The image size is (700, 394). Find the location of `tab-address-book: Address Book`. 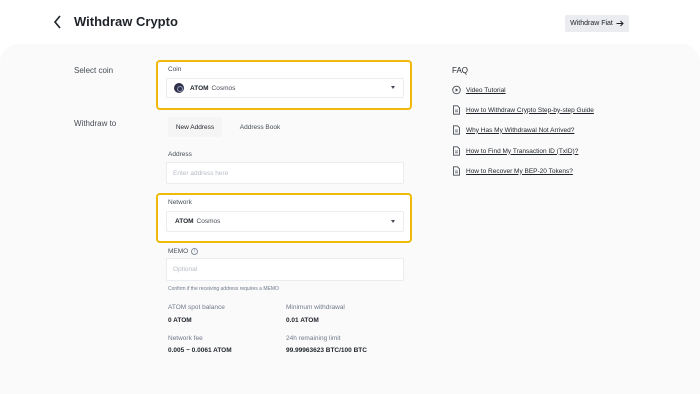

tab-address-book: Address Book is located at coordinates (260, 127).